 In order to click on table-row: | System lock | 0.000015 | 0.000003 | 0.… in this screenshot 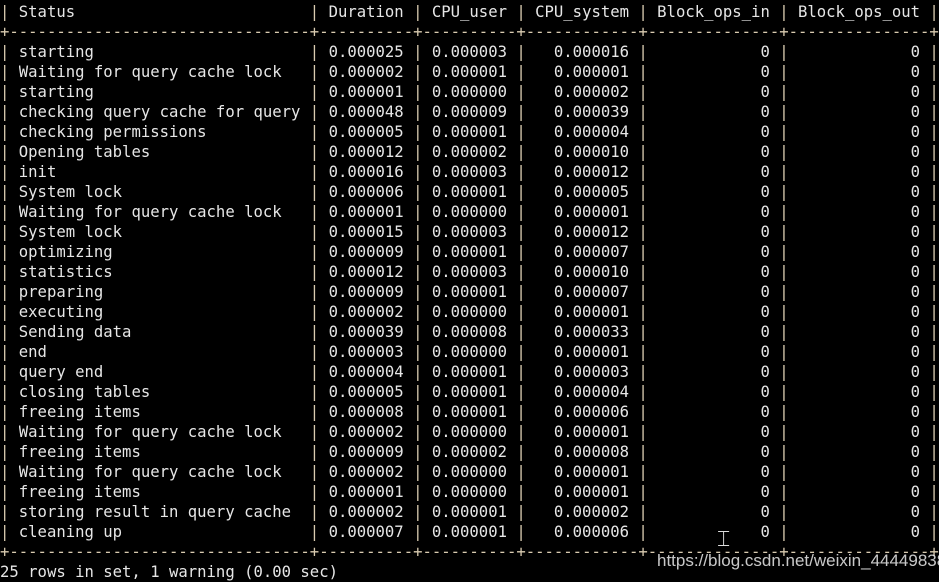, I will do `click(469, 232)`.